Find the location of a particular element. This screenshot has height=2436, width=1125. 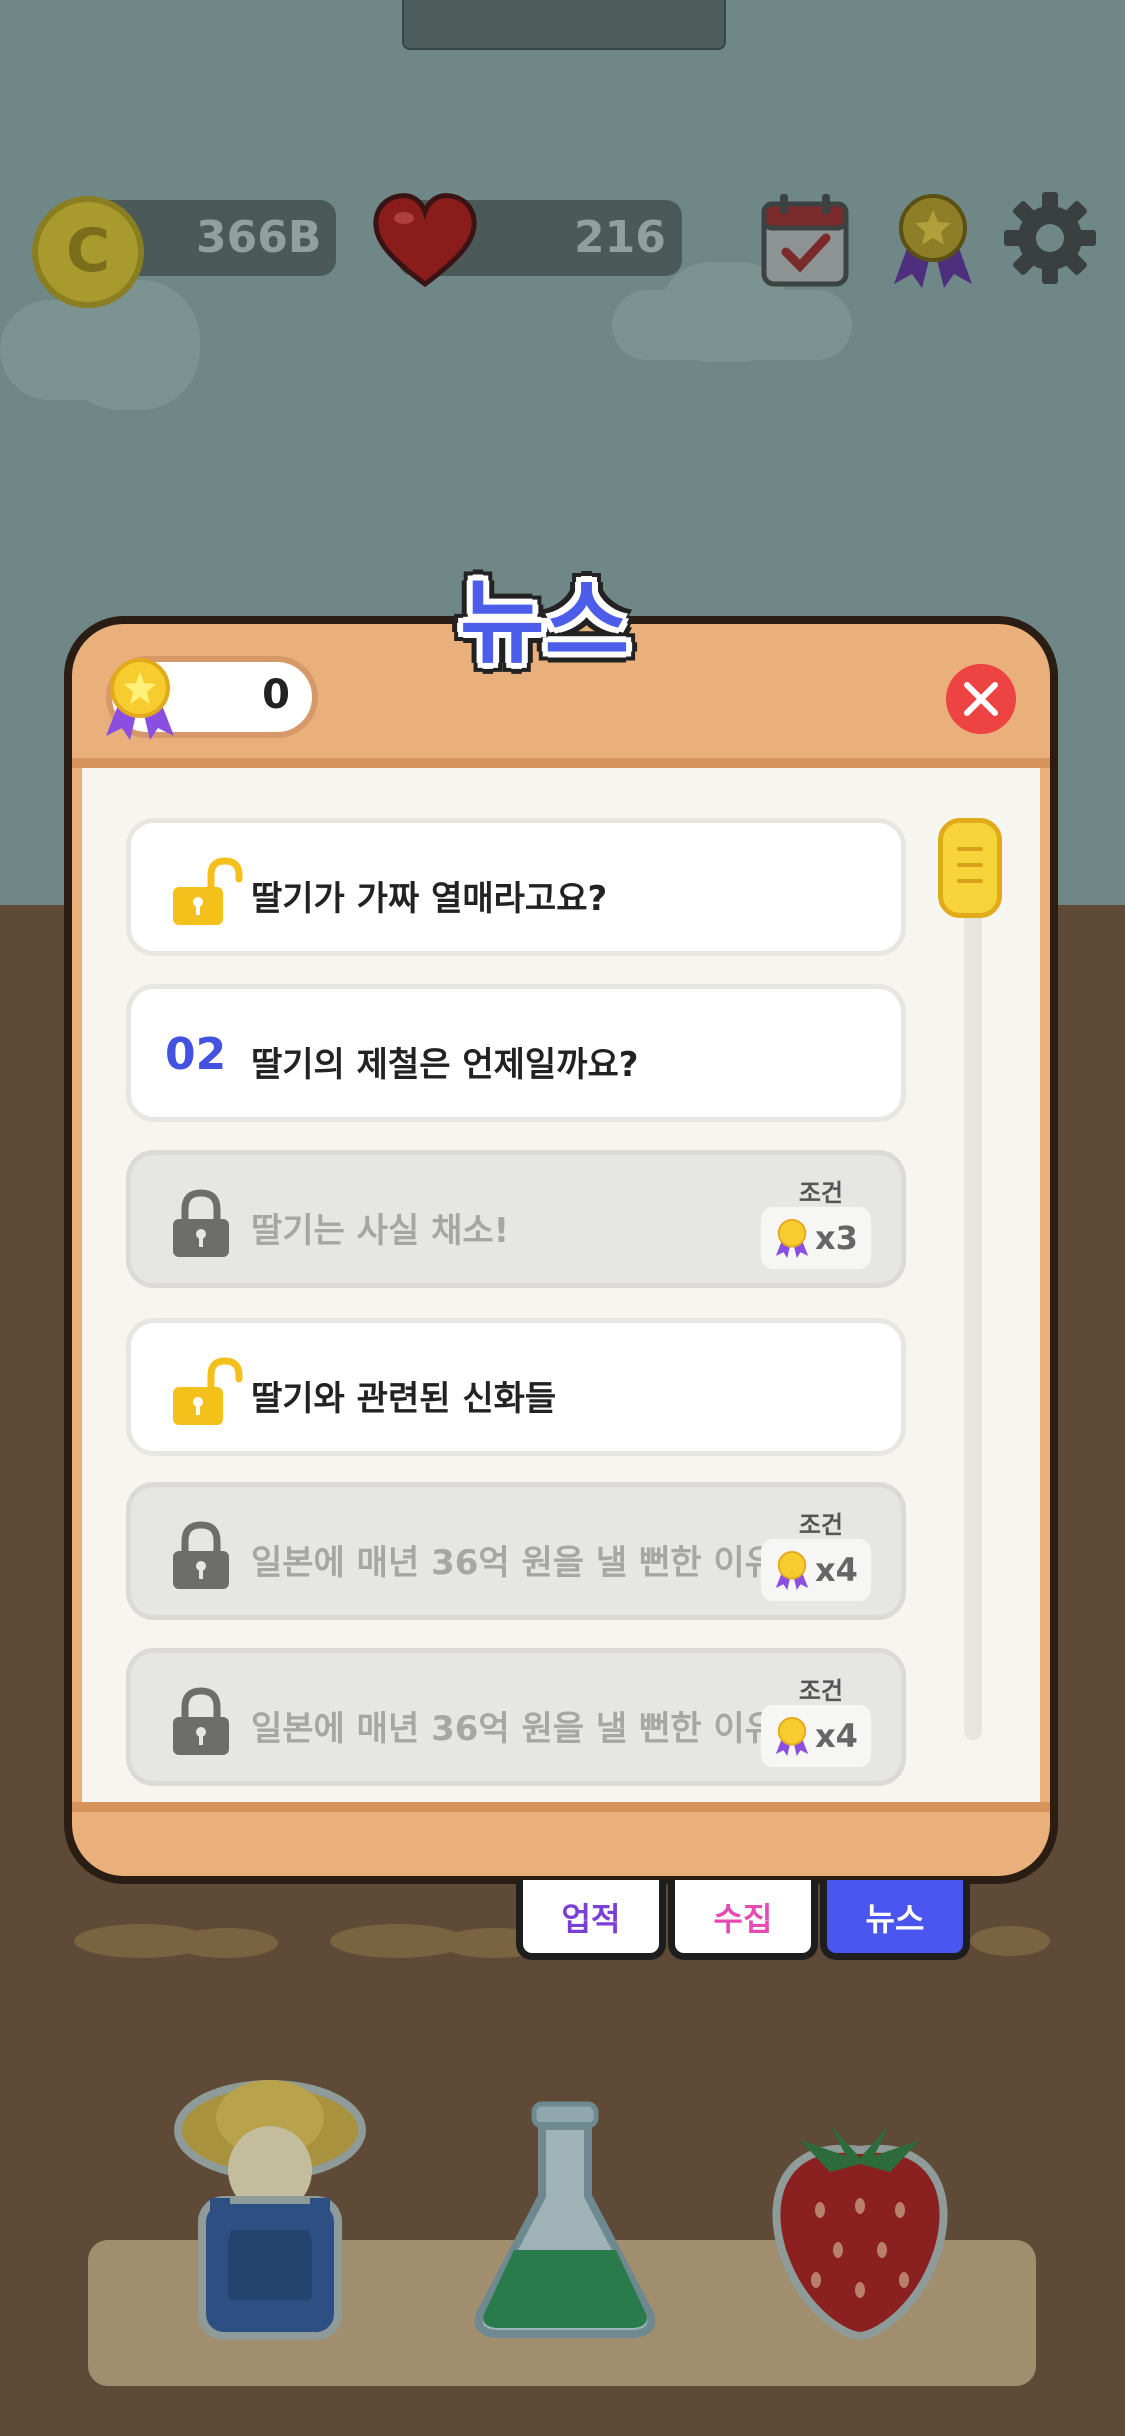

tab-label: 뉴스 is located at coordinates (895, 1919).